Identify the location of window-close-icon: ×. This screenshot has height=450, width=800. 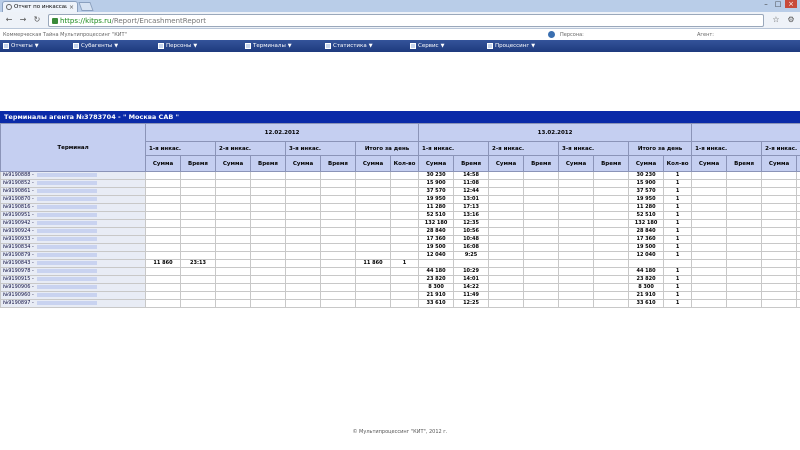
(791, 4).